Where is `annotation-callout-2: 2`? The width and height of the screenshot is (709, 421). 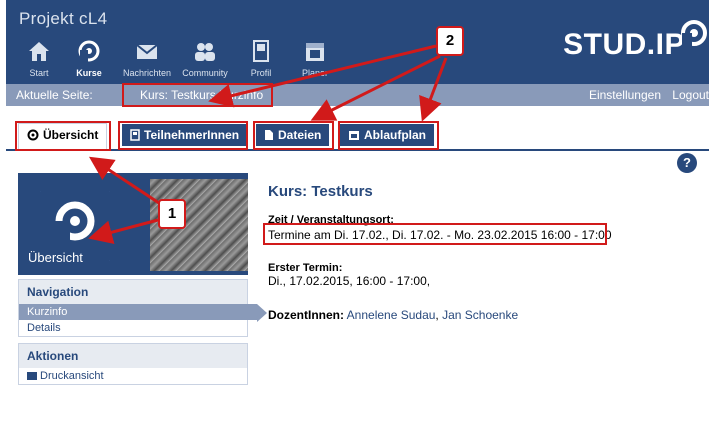 annotation-callout-2: 2 is located at coordinates (450, 41).